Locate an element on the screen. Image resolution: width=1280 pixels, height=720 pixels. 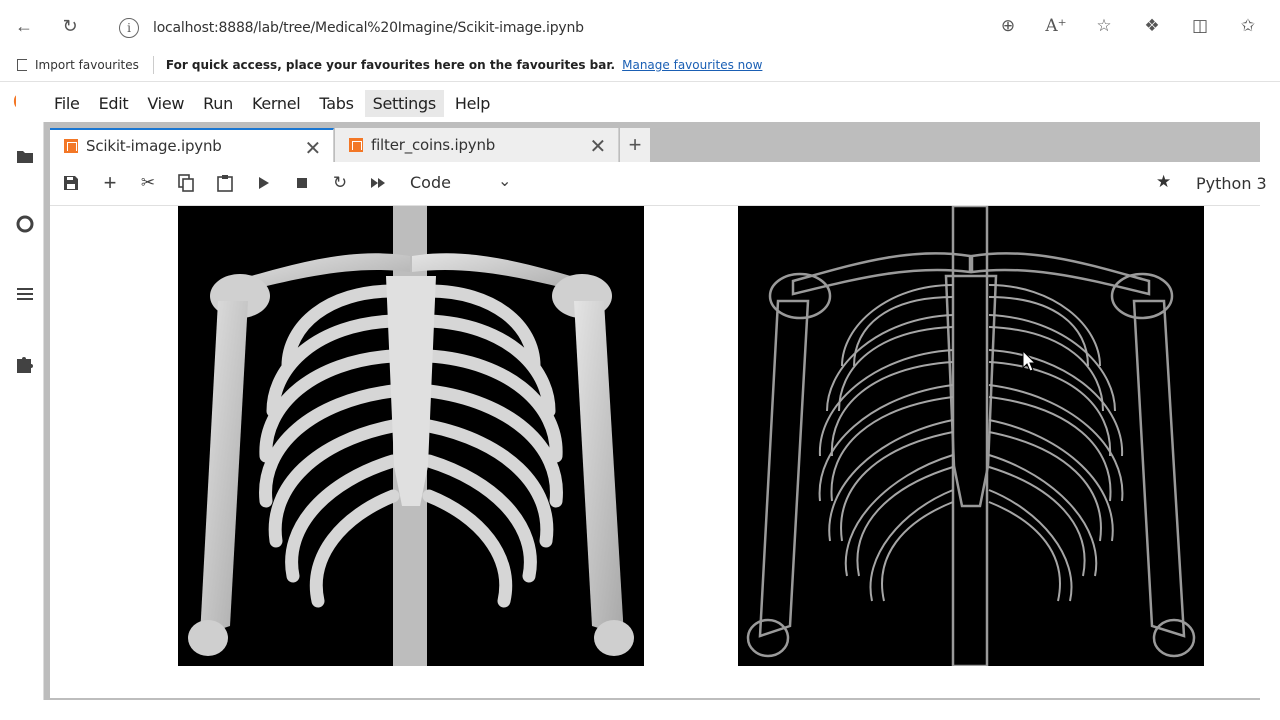
import-icon is located at coordinates (22, 64).